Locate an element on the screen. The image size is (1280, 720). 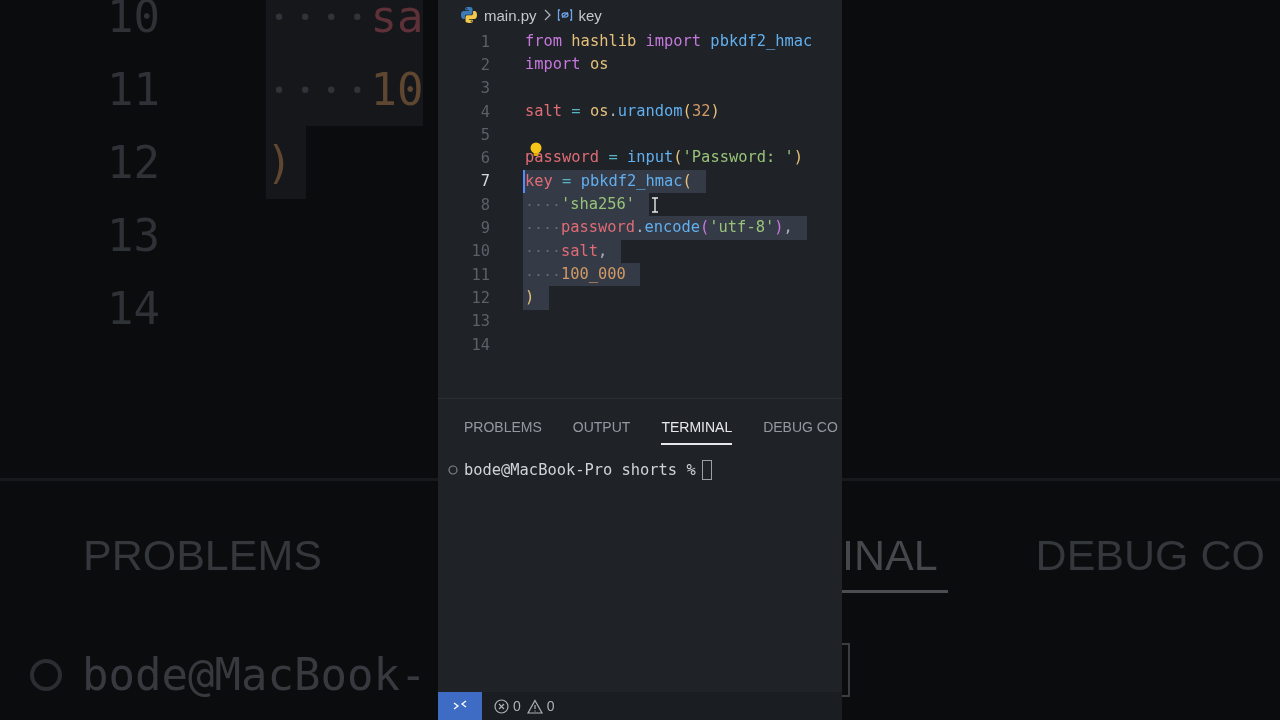
terminal-prompt: bode@MacBook-Pro shorts % is located at coordinates (580, 470).